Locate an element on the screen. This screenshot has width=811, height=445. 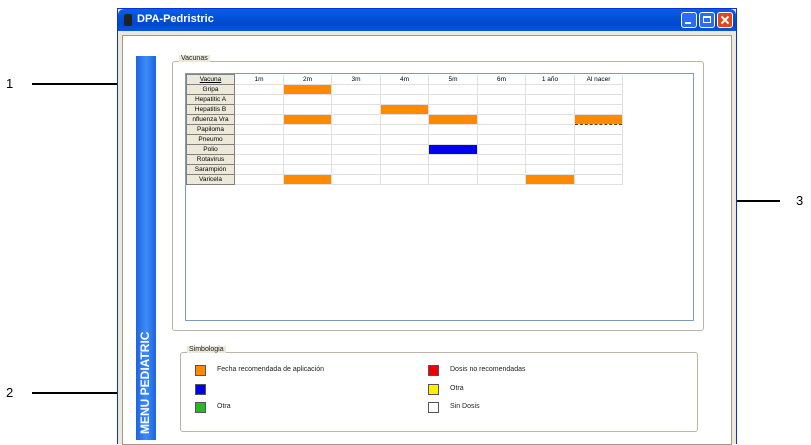
side-menu-bar: MENU PEDIATRIC is located at coordinates (146, 248).